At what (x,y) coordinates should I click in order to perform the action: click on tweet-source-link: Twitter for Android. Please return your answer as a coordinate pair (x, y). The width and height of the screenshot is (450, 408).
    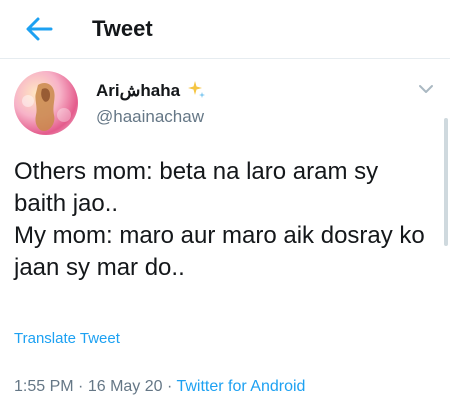
    Looking at the image, I should click on (240, 386).